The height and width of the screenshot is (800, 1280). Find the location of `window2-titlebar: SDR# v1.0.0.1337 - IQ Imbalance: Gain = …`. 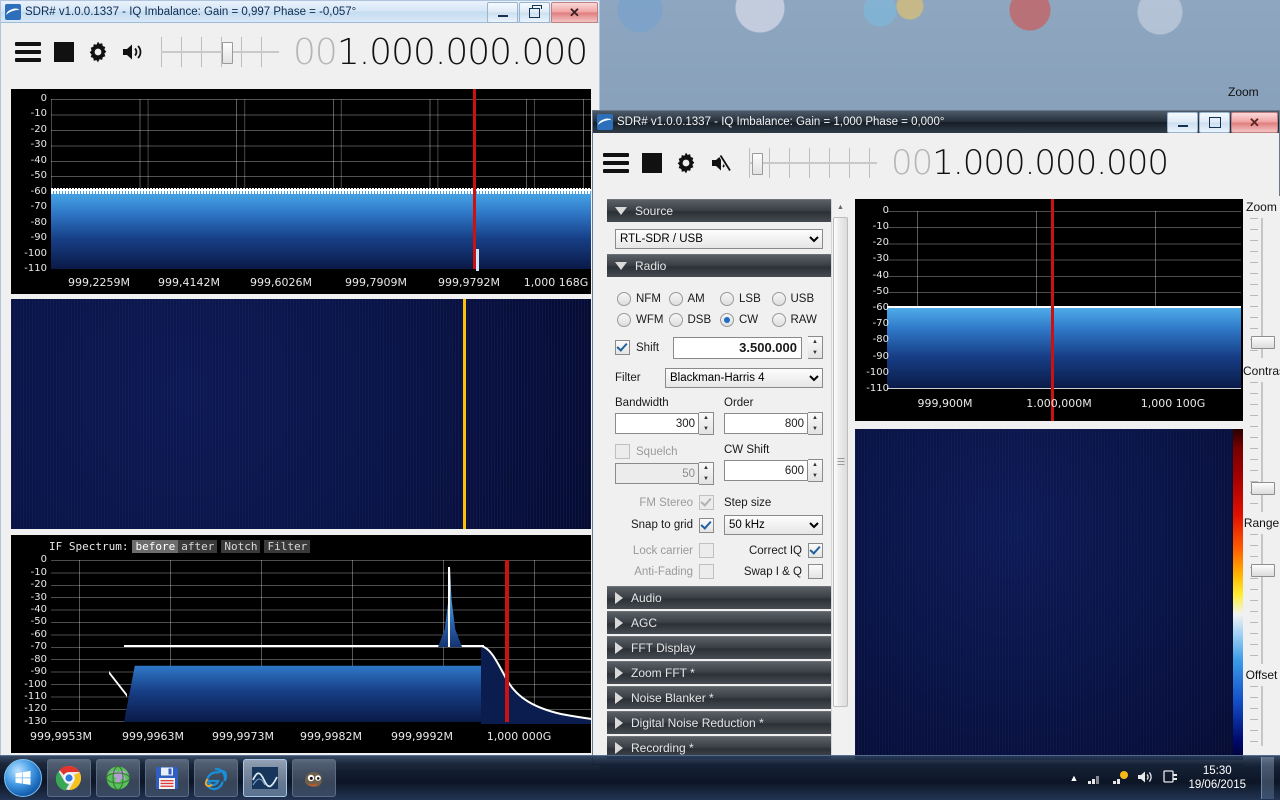

window2-titlebar: SDR# v1.0.0.1337 - IQ Imbalance: Gain = … is located at coordinates (936, 122).